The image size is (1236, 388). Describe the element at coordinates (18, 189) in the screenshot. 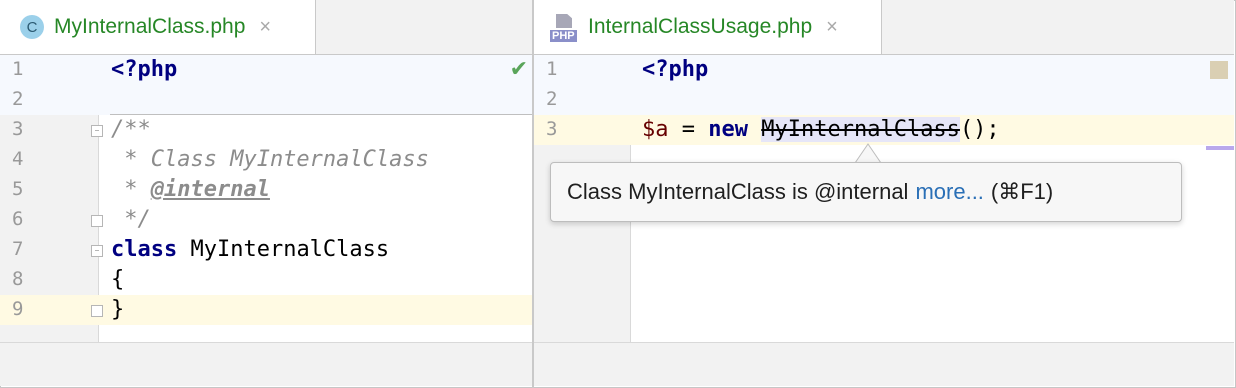

I see `line-number: 5` at that location.